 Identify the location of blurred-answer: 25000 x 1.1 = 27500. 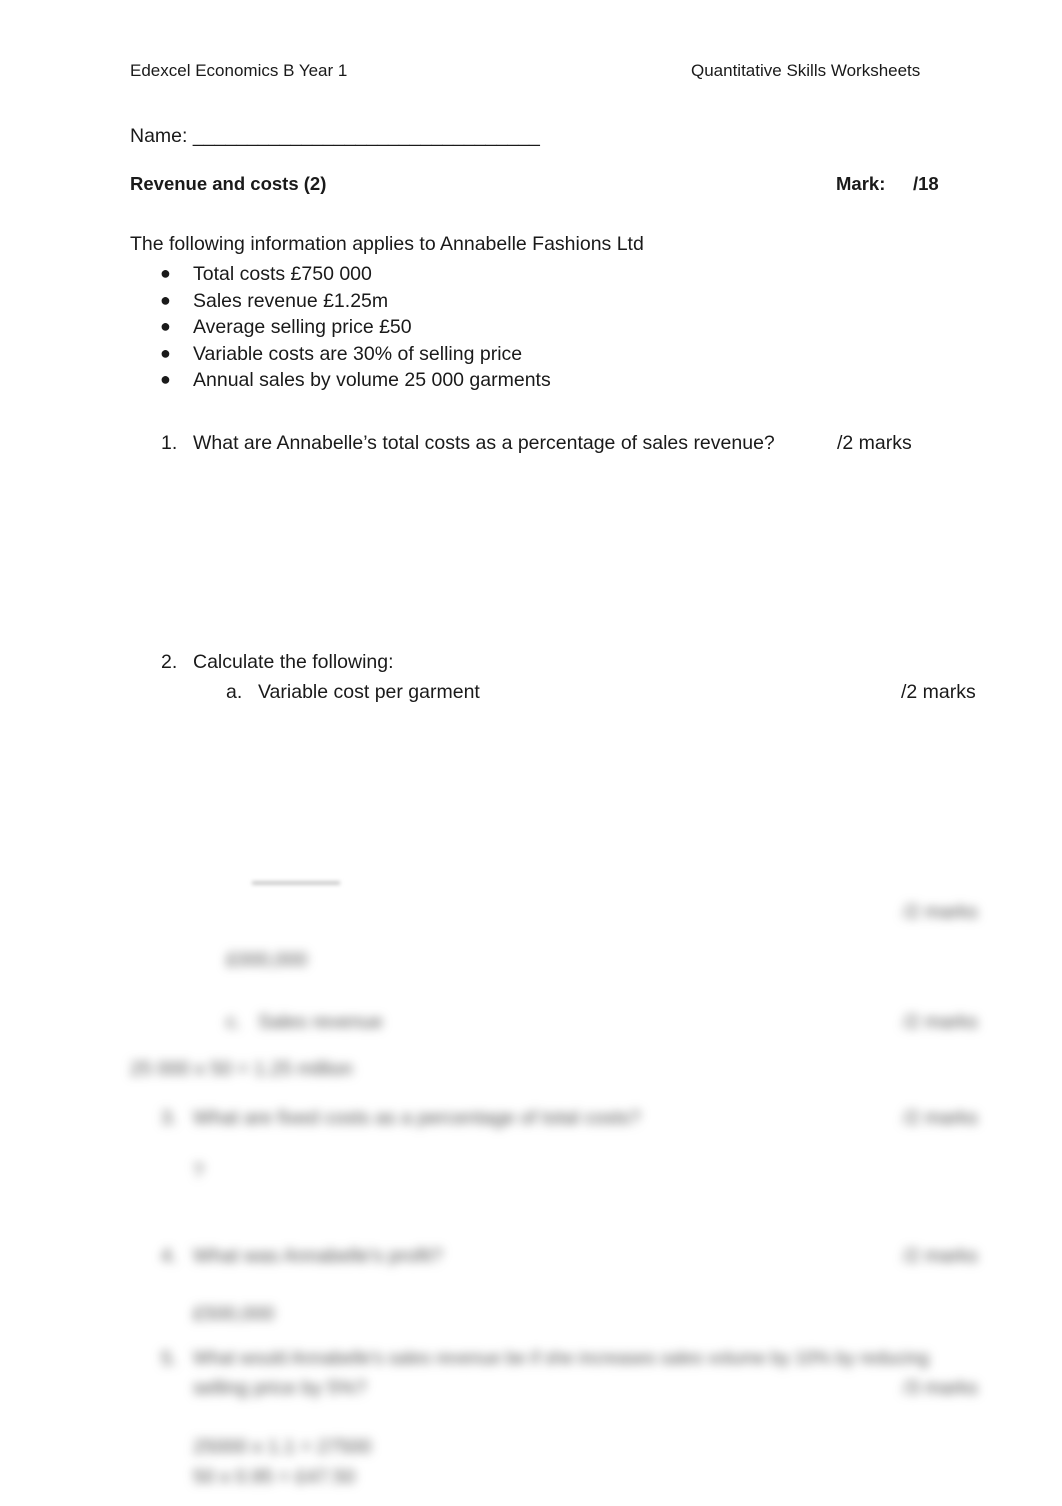
(282, 1447).